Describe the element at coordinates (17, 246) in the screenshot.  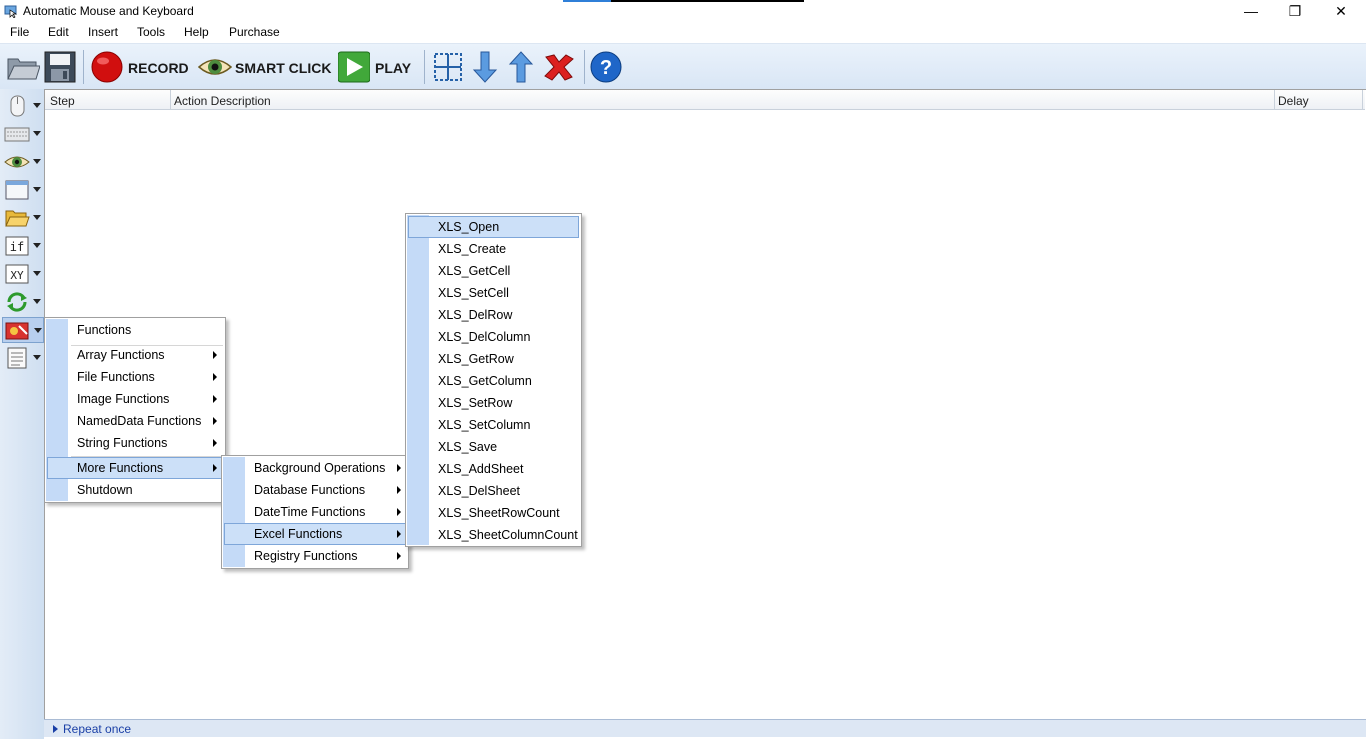
I see `if-icon: if` at that location.